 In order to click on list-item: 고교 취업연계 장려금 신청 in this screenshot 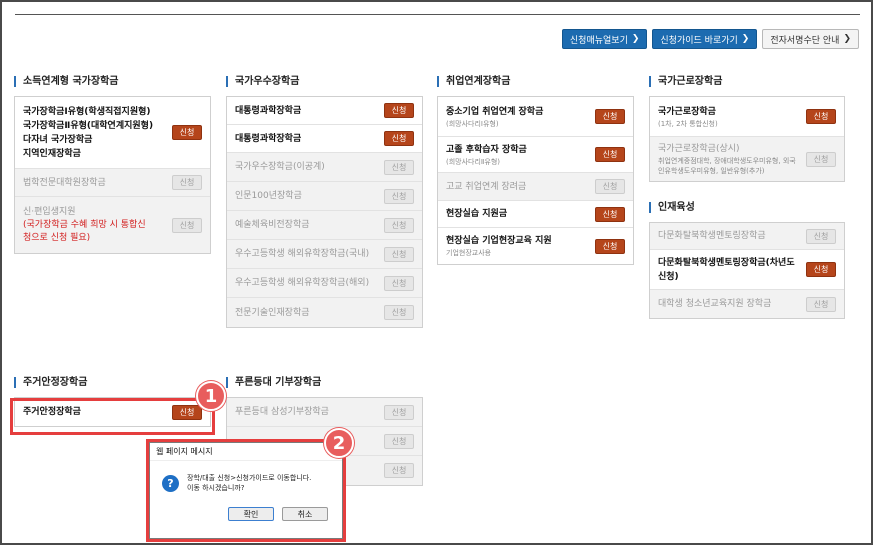, I will do `click(535, 187)`.